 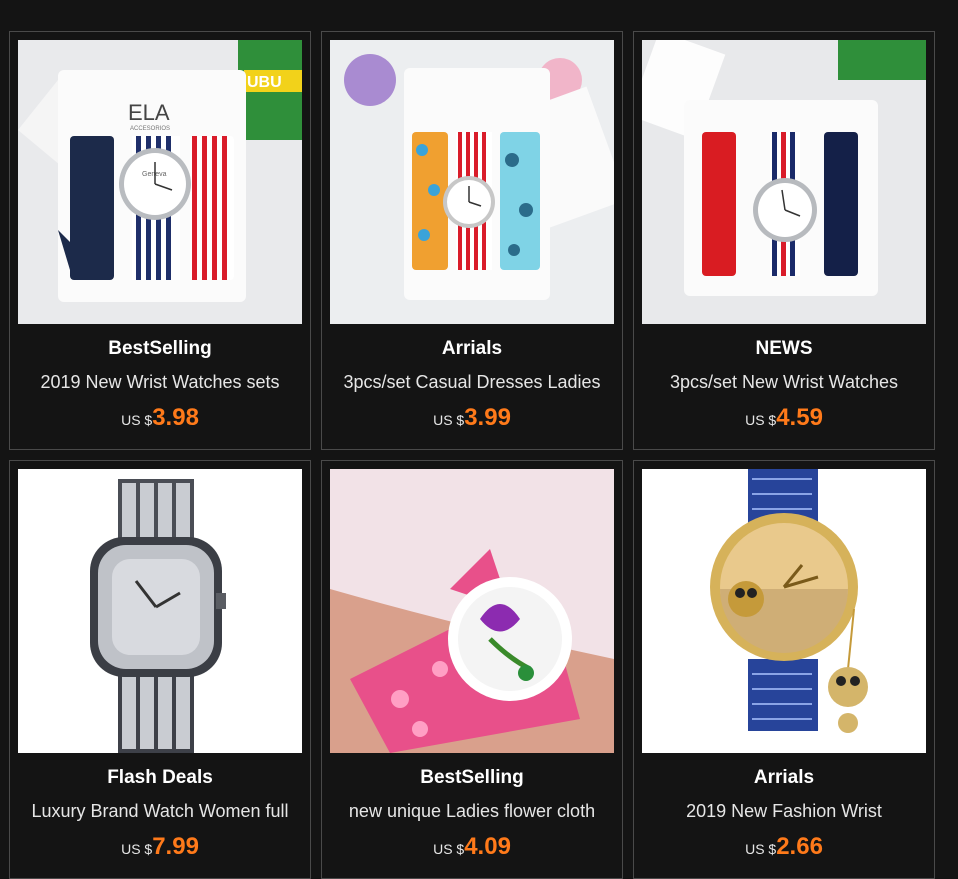 I want to click on watch-set-nylon-image, so click(x=784, y=182).